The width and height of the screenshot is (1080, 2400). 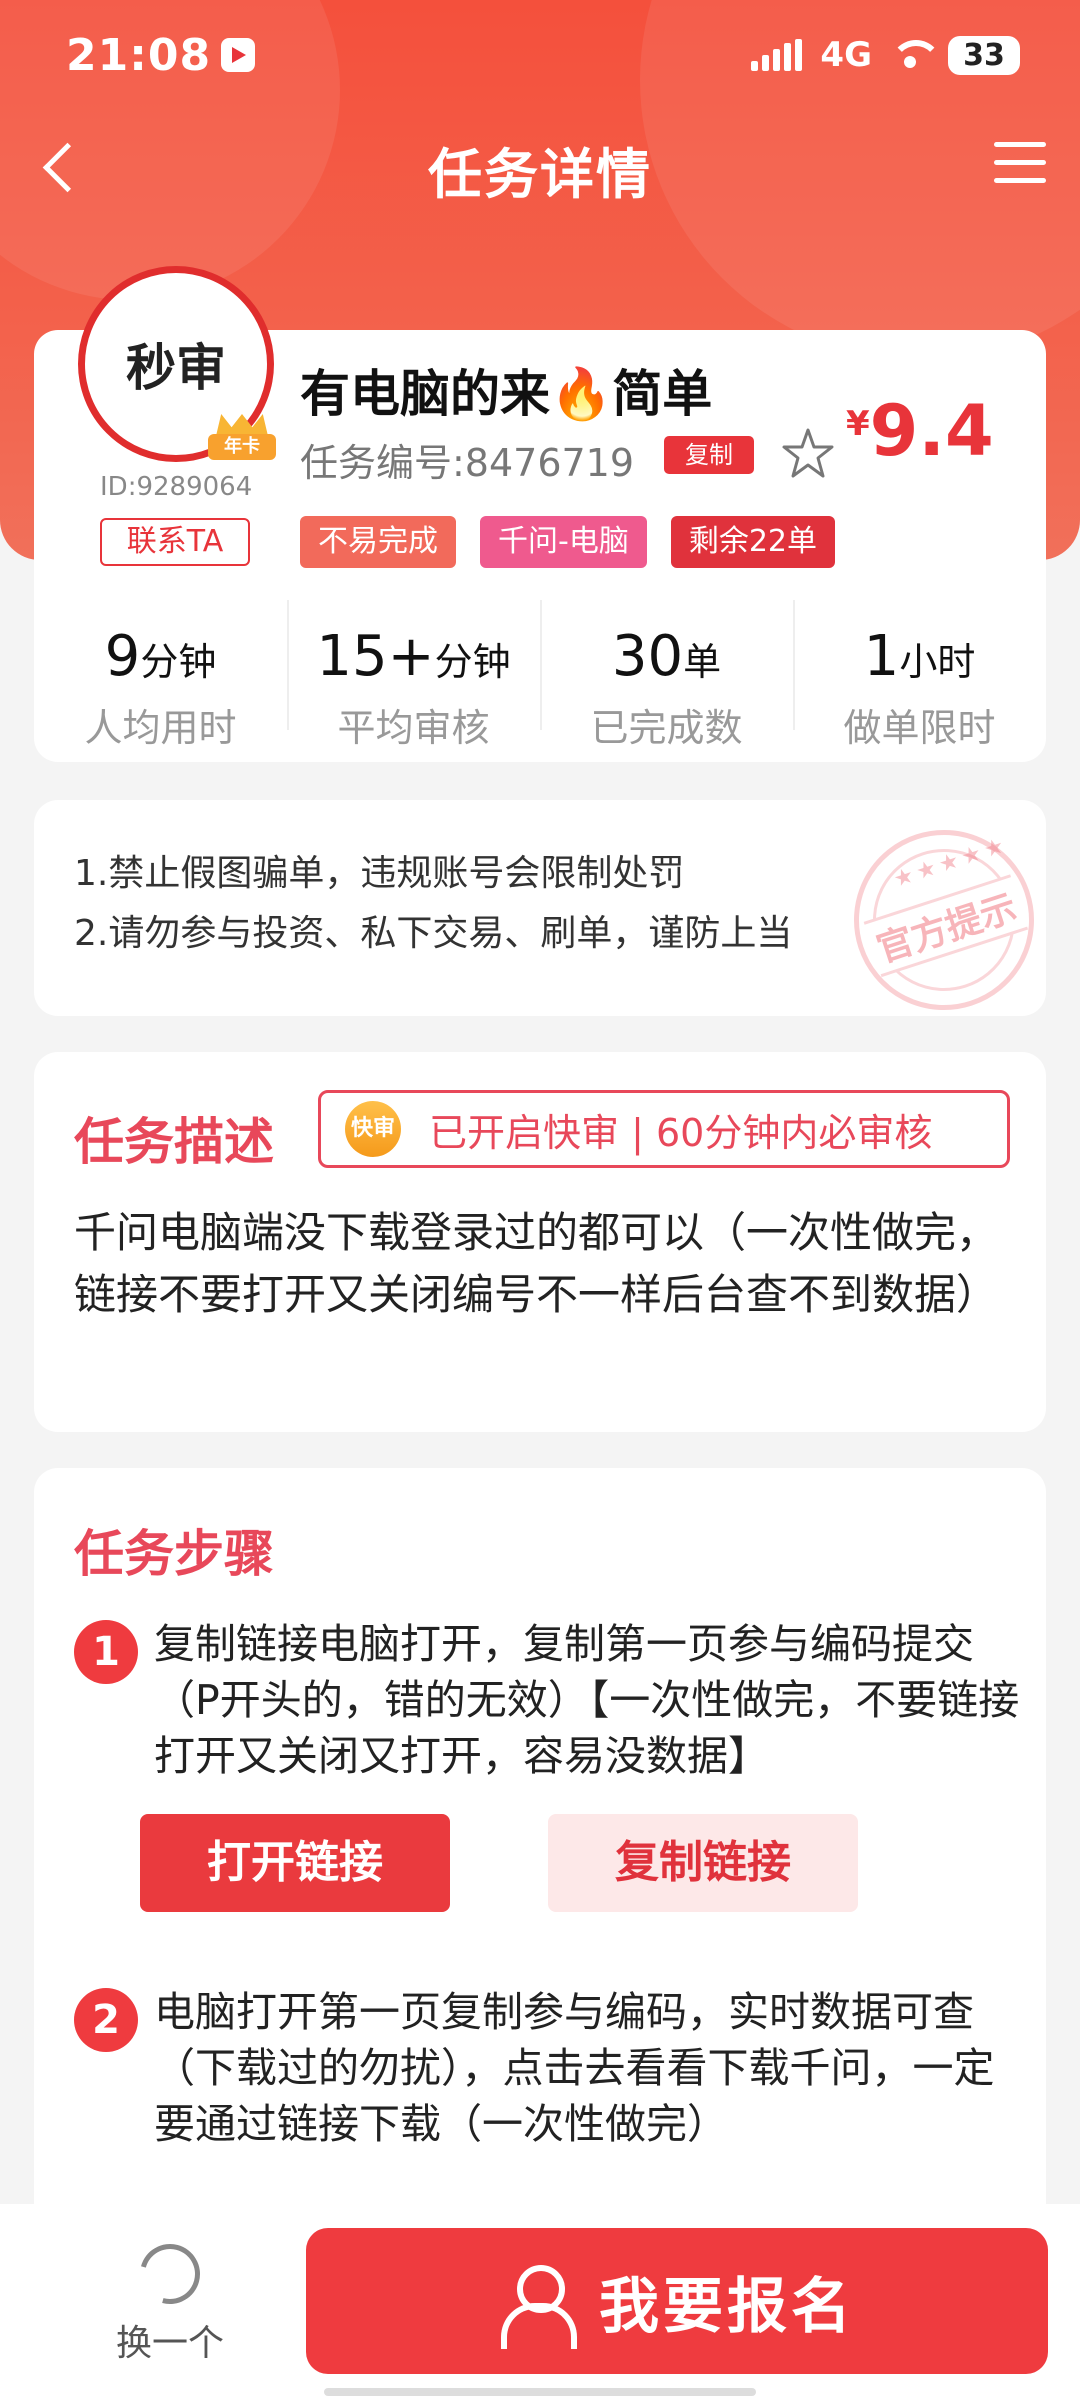 I want to click on task-tags: 不易完成 千问-电脑 剩余22单, so click(x=568, y=542).